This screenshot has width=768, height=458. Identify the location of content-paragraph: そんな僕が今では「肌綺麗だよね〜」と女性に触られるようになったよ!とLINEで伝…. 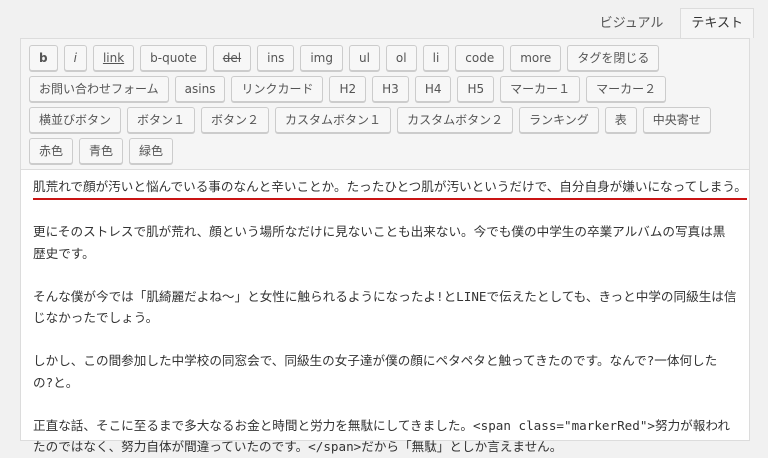
(385, 307).